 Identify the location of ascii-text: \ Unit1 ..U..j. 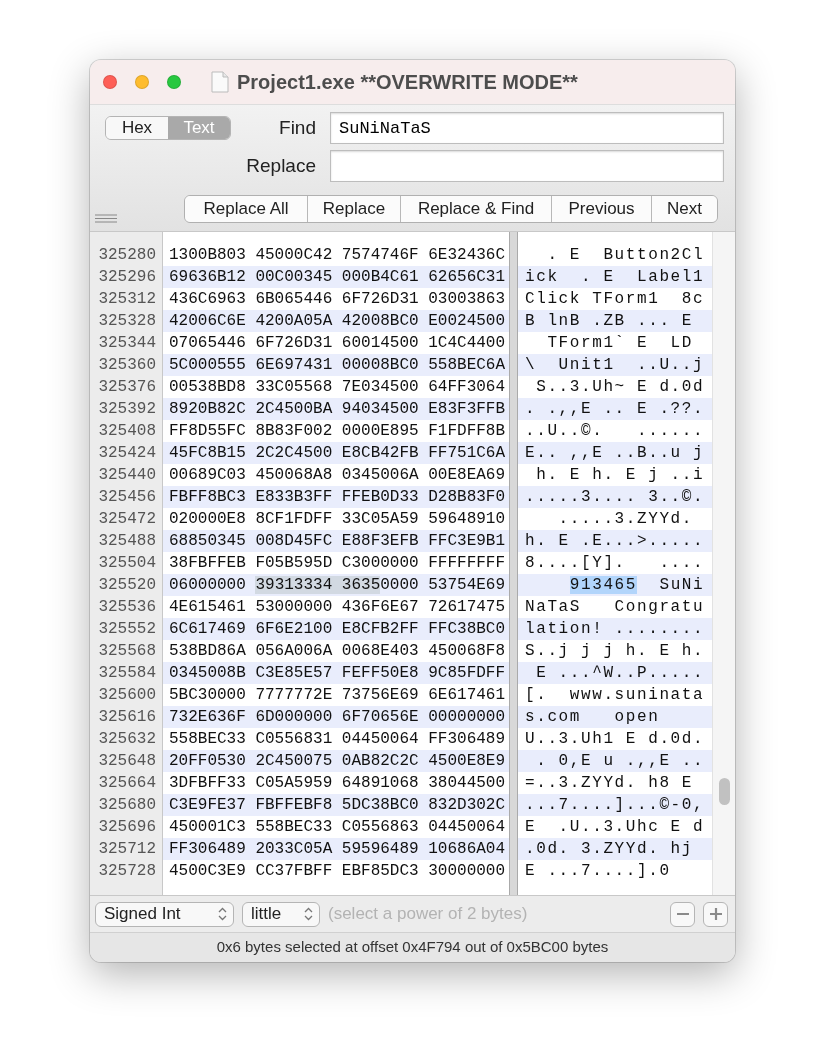
(615, 365).